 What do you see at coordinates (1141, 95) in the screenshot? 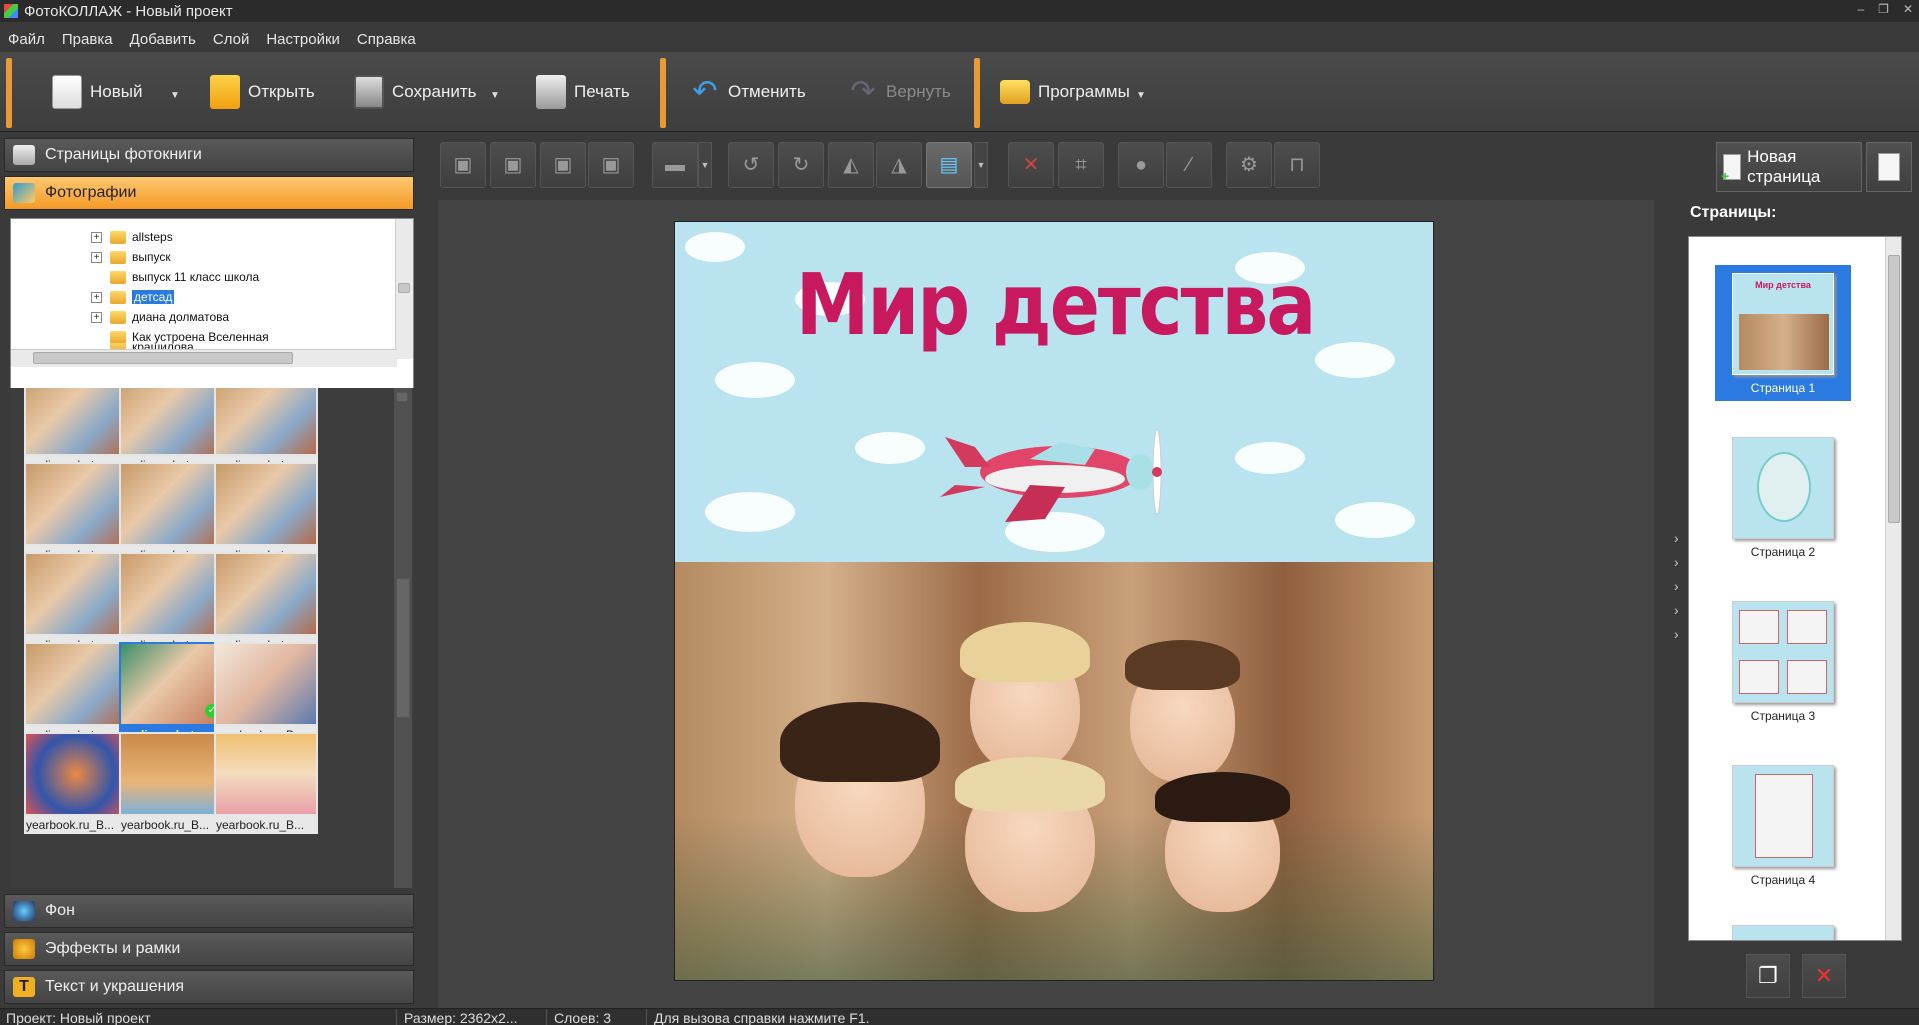
I see `programs-dropdown-arrow: ▼` at bounding box center [1141, 95].